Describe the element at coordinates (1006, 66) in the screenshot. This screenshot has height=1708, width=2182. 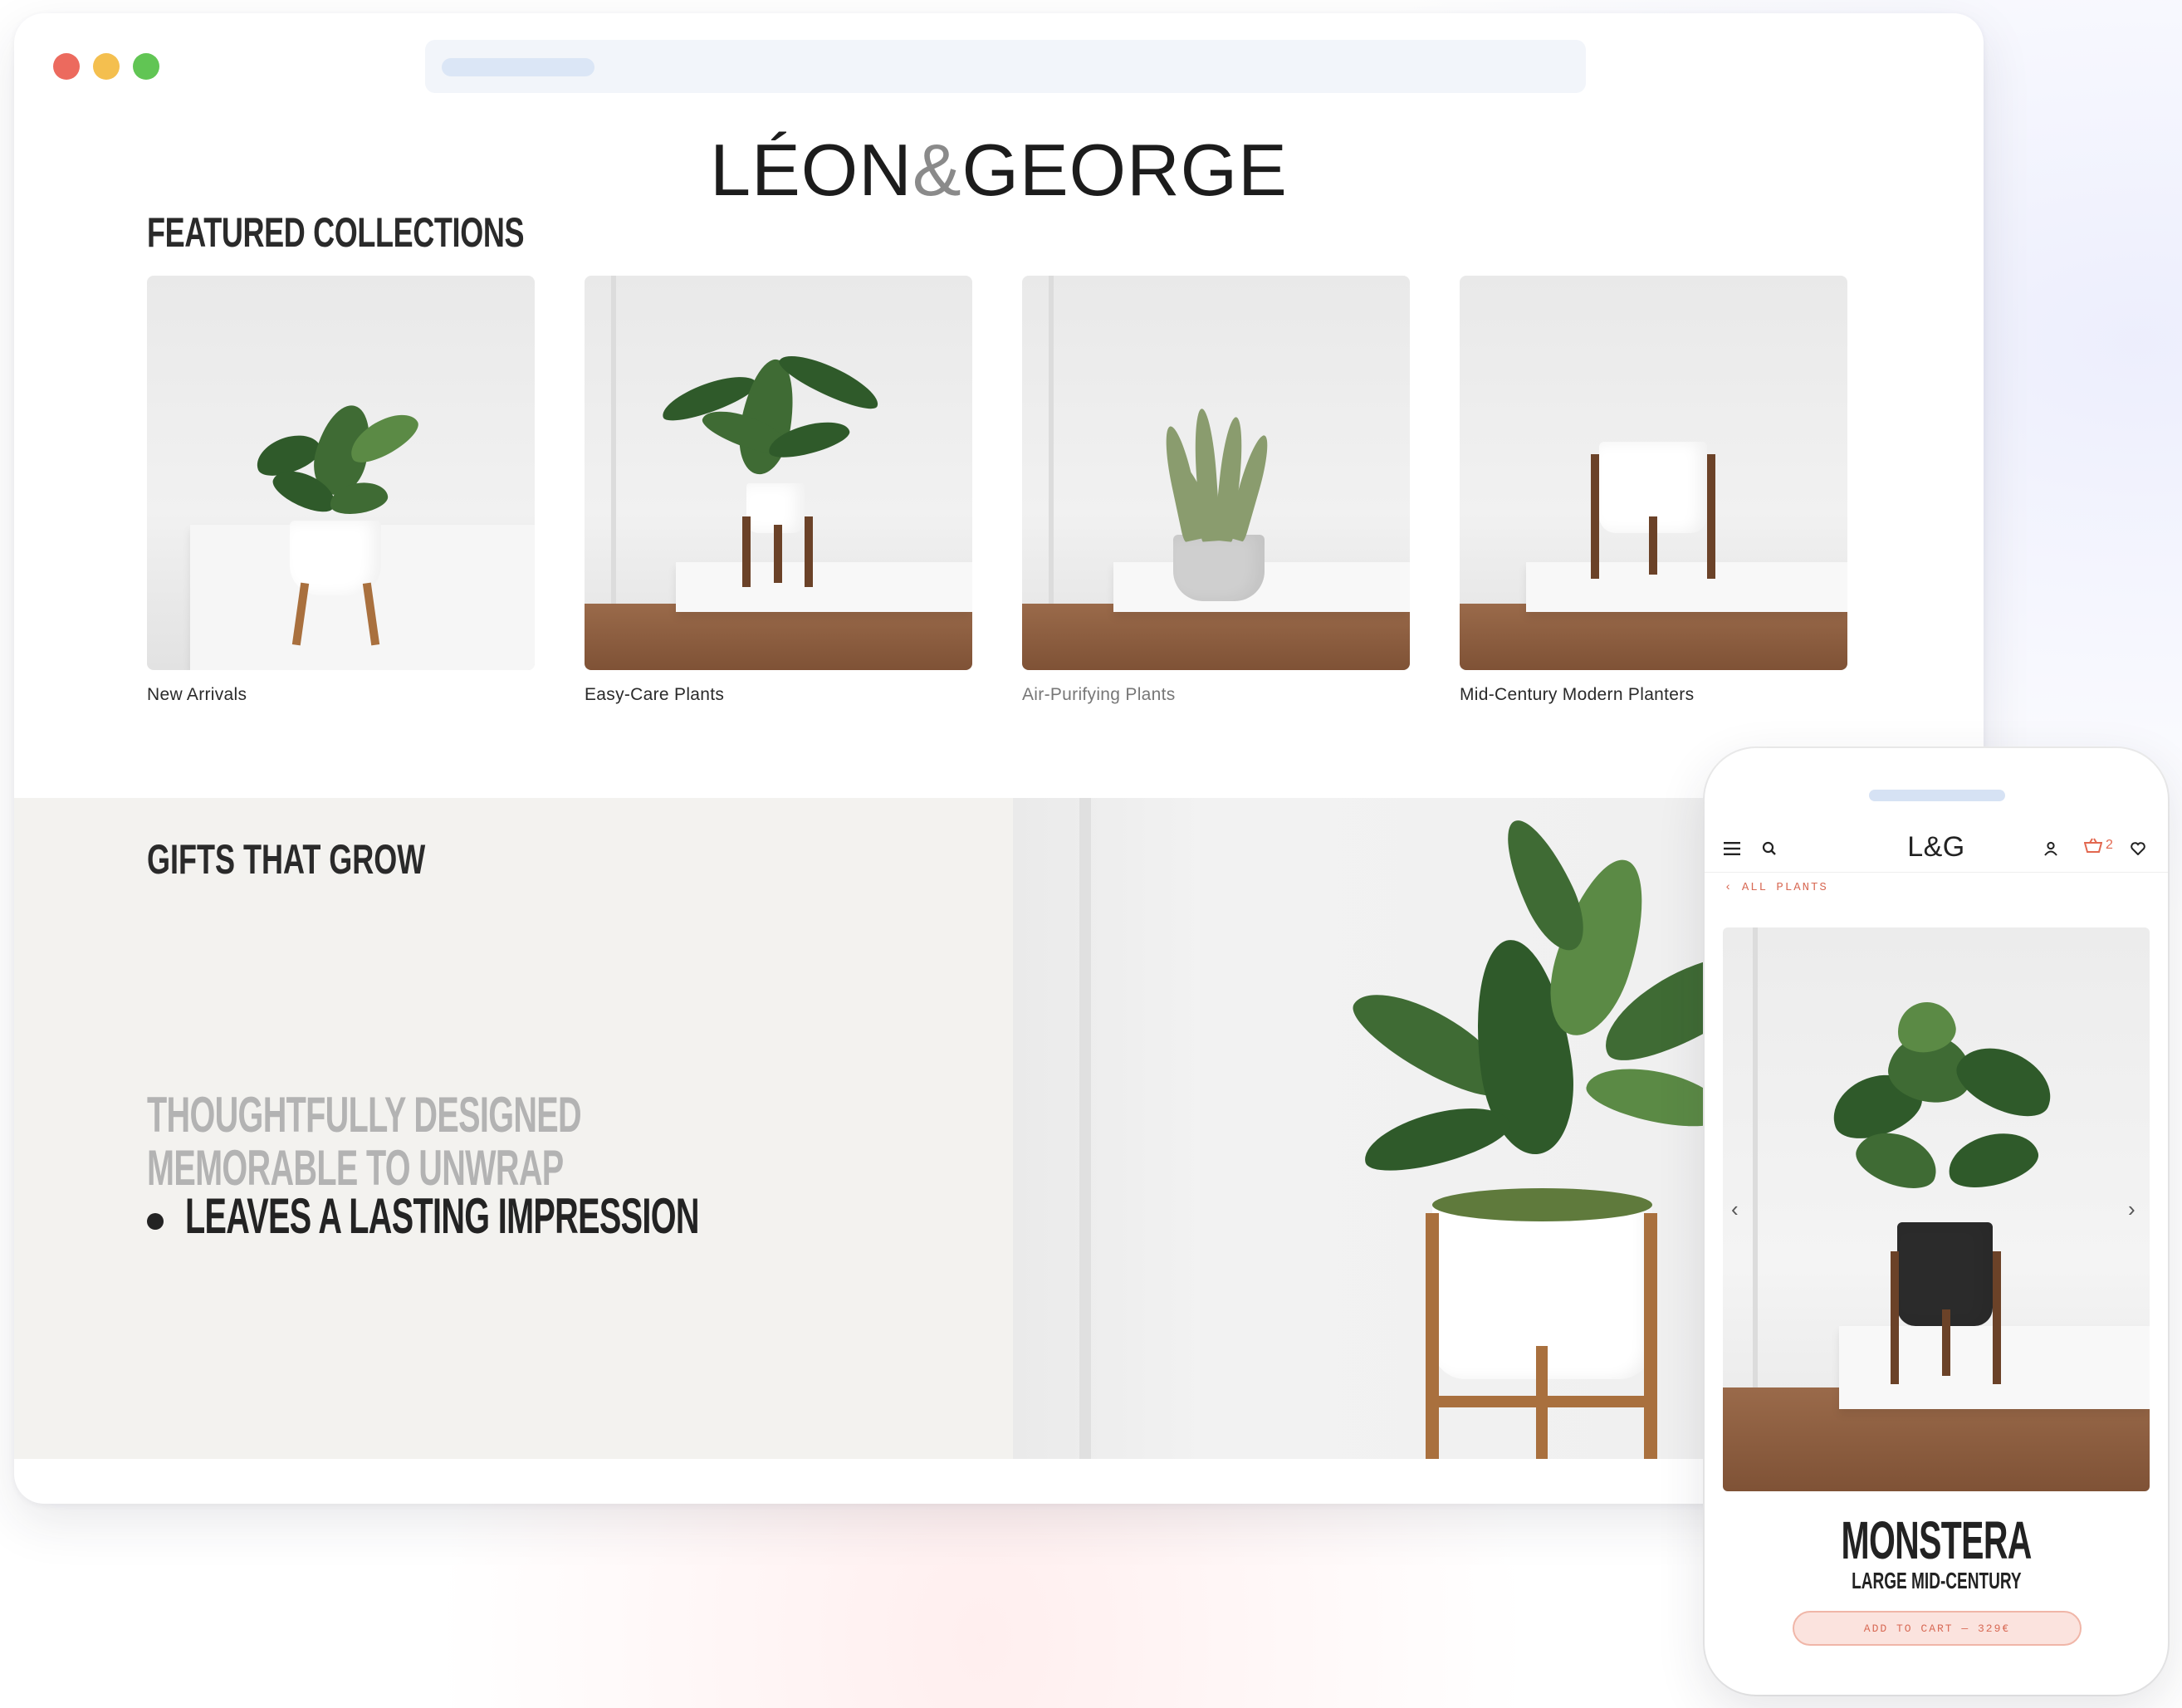
I see `address-bar` at that location.